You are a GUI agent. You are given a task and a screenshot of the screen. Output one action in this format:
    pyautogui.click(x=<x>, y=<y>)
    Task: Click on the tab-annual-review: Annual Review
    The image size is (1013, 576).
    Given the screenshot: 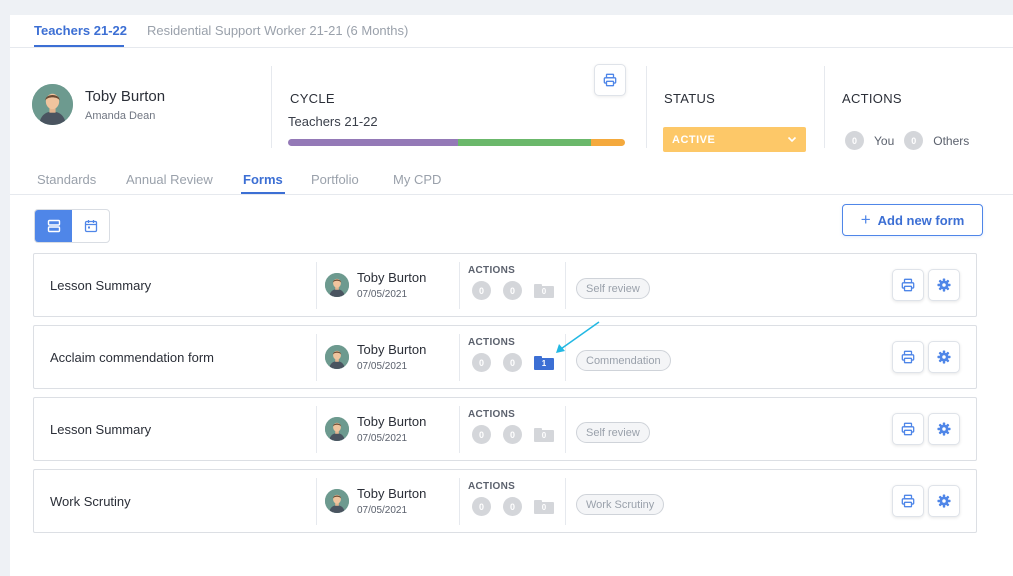 What is the action you would take?
    pyautogui.click(x=169, y=179)
    